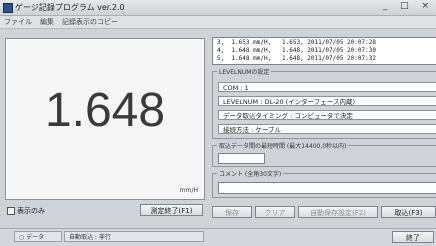 This screenshot has width=436, height=246. I want to click on title-bar: ゲージ記録プログラム ver.2.0 _ □ ×, so click(218, 8).